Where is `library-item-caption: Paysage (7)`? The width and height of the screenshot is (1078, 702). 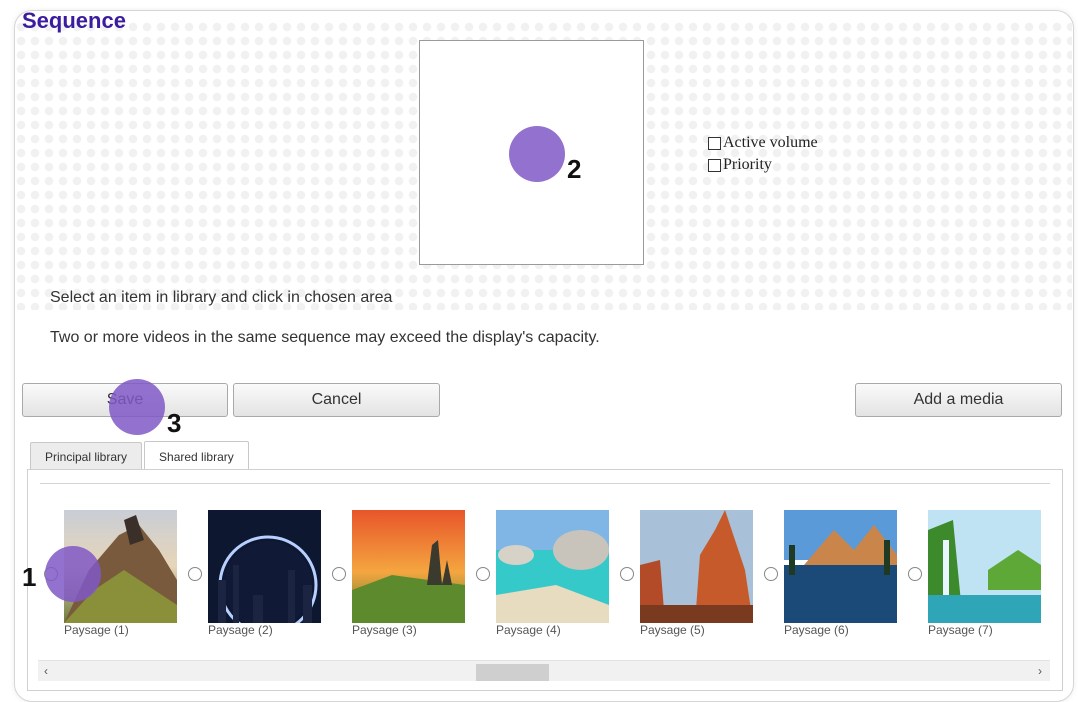 library-item-caption: Paysage (7) is located at coordinates (960, 630).